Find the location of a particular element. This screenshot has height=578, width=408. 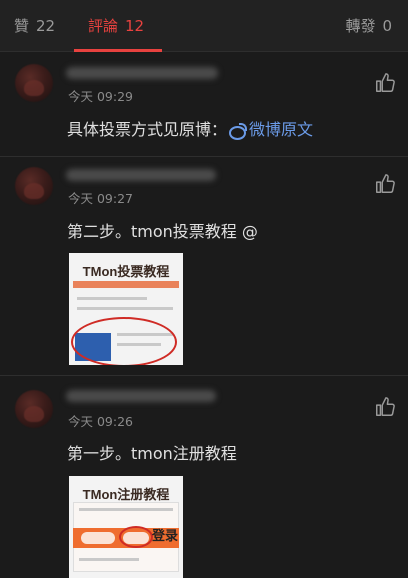

image-login-label: 登录 is located at coordinates (165, 535).